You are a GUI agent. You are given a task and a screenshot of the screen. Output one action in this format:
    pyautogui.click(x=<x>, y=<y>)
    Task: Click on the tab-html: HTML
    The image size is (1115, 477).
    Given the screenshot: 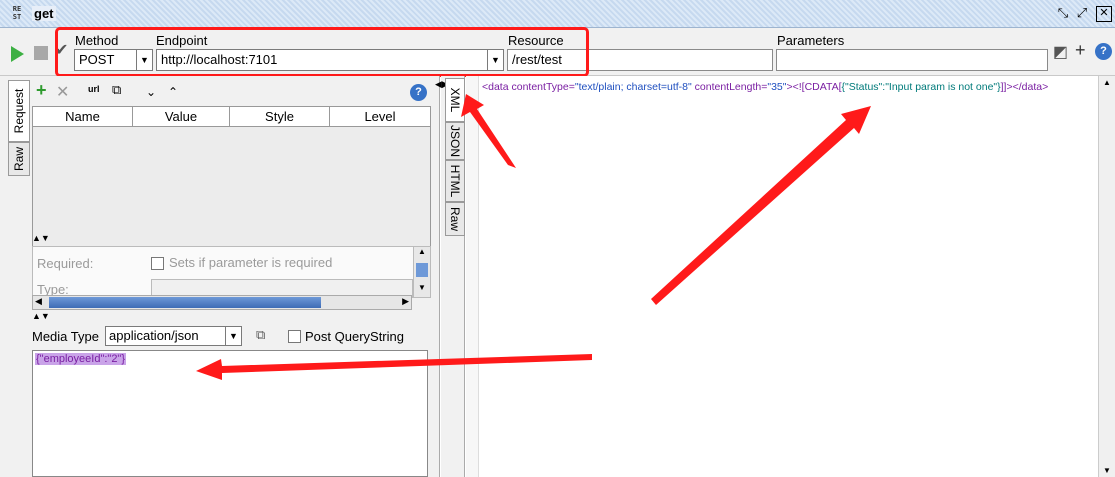 What is the action you would take?
    pyautogui.click(x=455, y=181)
    